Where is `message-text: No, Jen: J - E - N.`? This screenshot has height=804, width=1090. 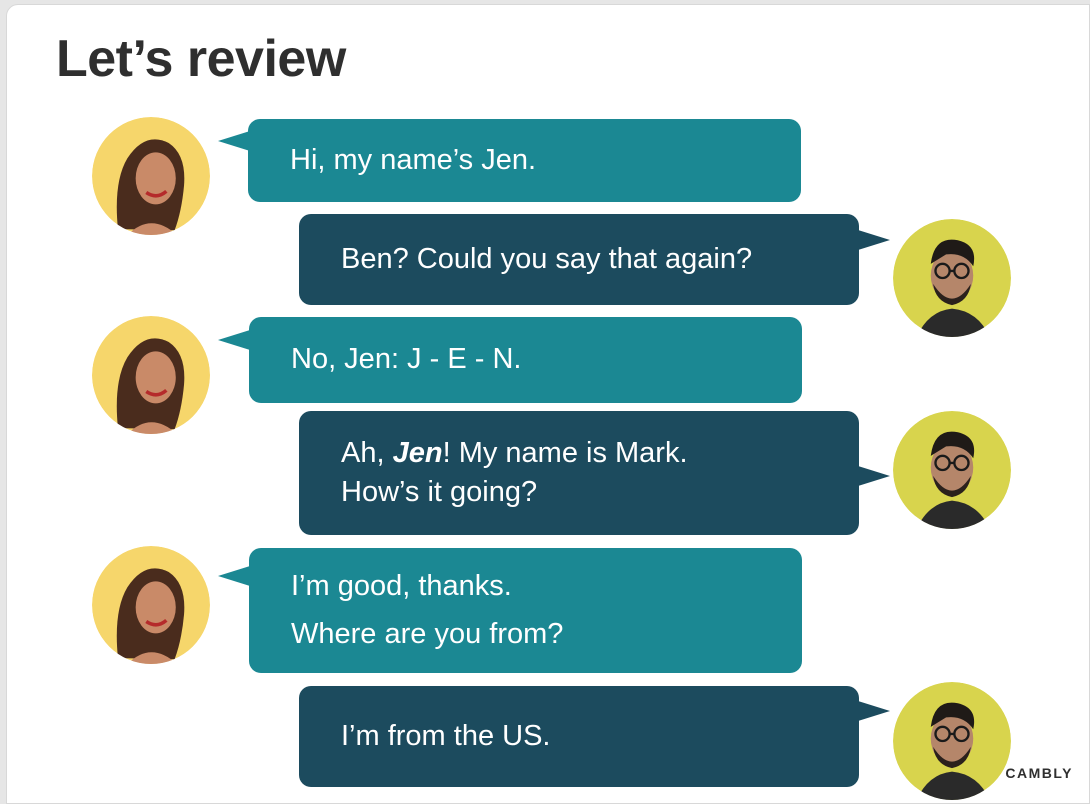
message-text: No, Jen: J - E - N. is located at coordinates (406, 359).